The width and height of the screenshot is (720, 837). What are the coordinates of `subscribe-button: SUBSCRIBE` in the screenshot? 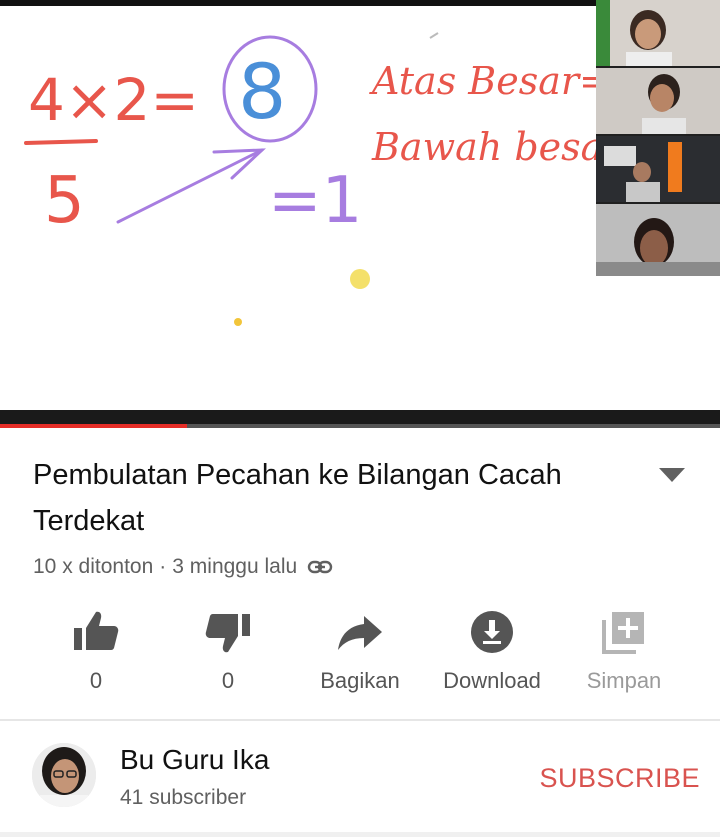 It's located at (605, 778).